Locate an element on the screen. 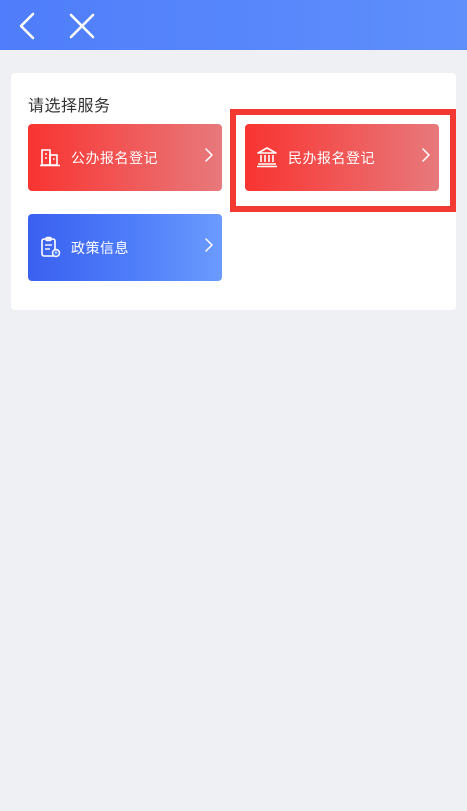 The width and height of the screenshot is (467, 811). service-label: 公办报名登记 is located at coordinates (114, 159).